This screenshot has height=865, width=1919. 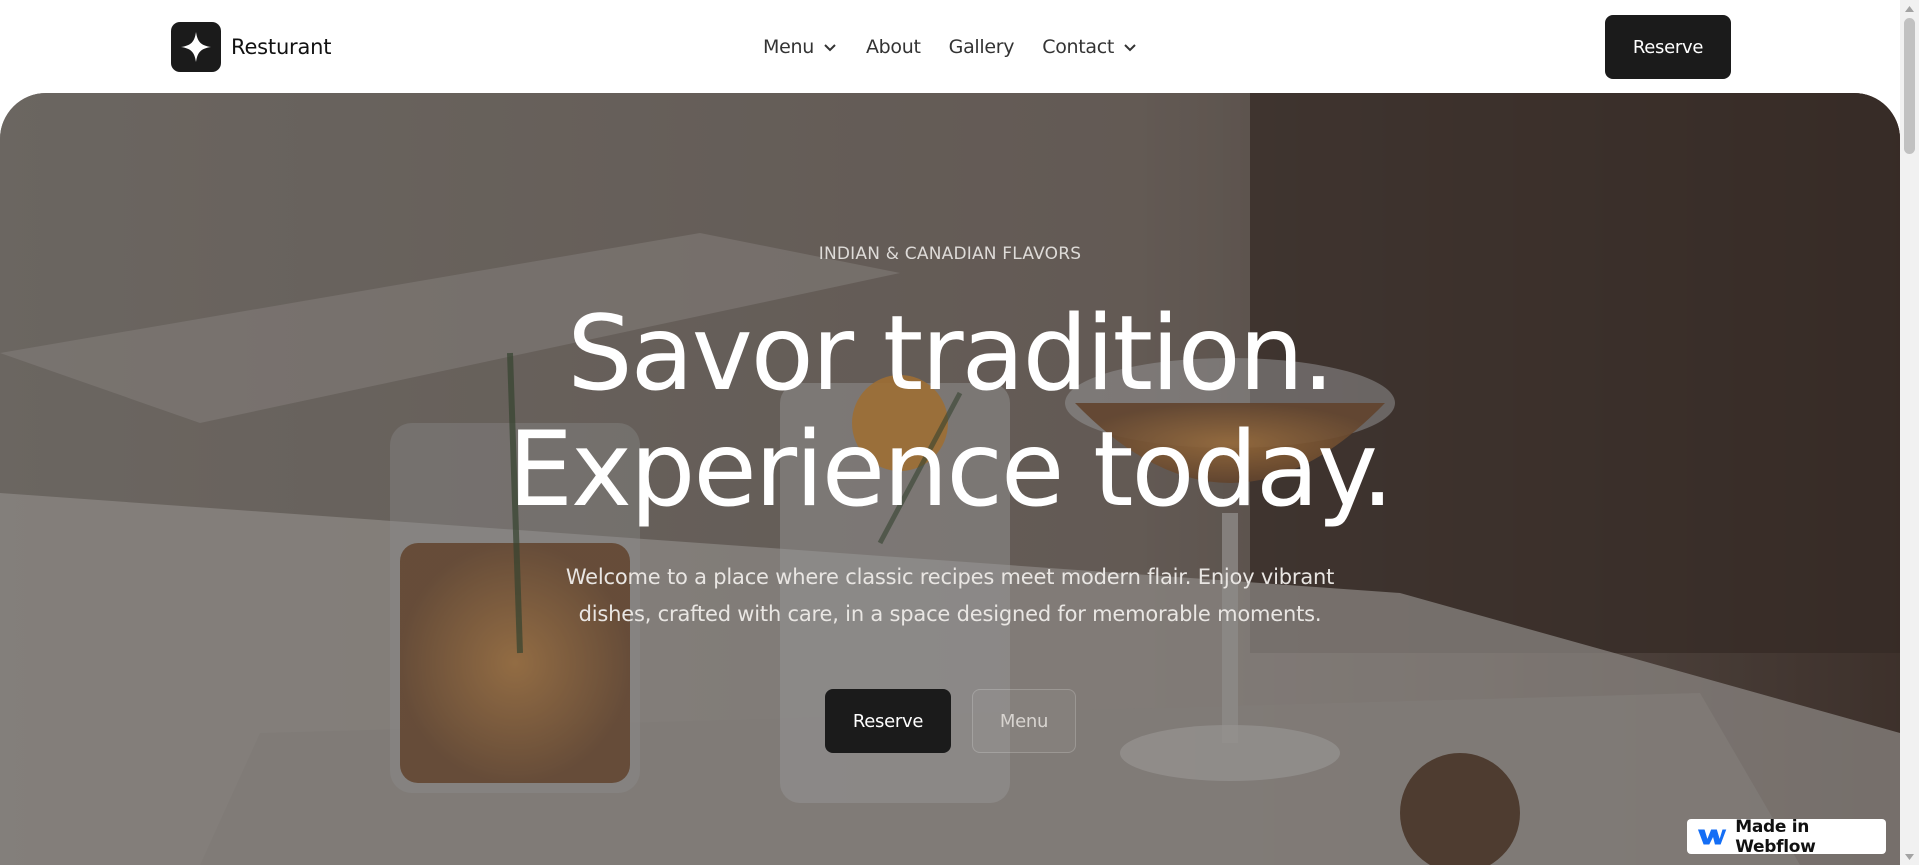 I want to click on made-in-webflow-badge: Made in Webflow, so click(x=1786, y=836).